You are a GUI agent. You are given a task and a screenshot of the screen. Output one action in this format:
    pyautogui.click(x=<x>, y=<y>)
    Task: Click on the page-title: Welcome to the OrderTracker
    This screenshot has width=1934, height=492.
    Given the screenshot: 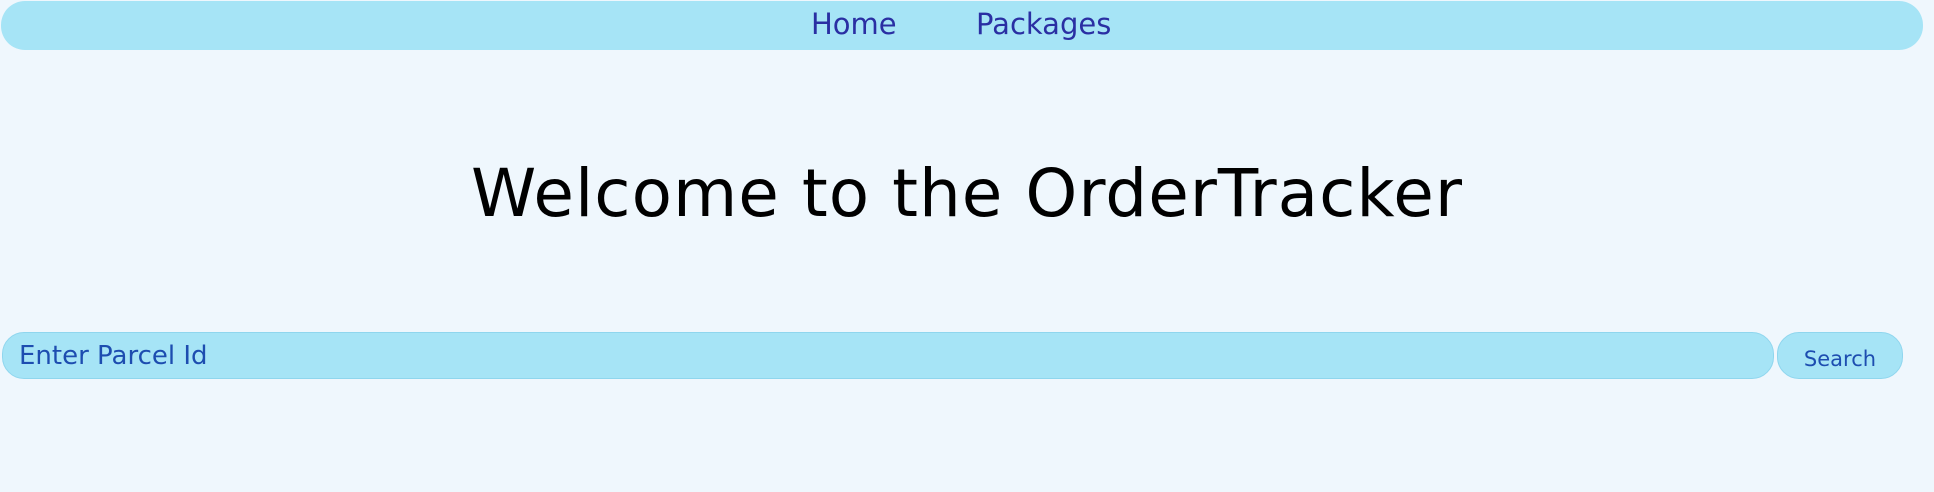 What is the action you would take?
    pyautogui.click(x=967, y=193)
    